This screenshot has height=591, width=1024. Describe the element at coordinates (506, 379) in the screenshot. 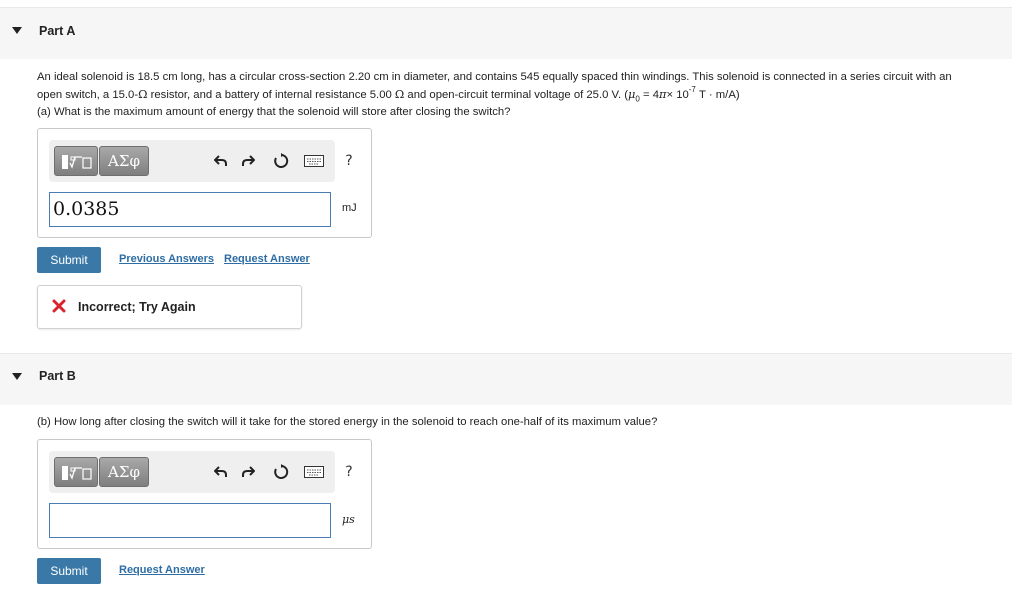

I see `part-b-header: Part B` at that location.